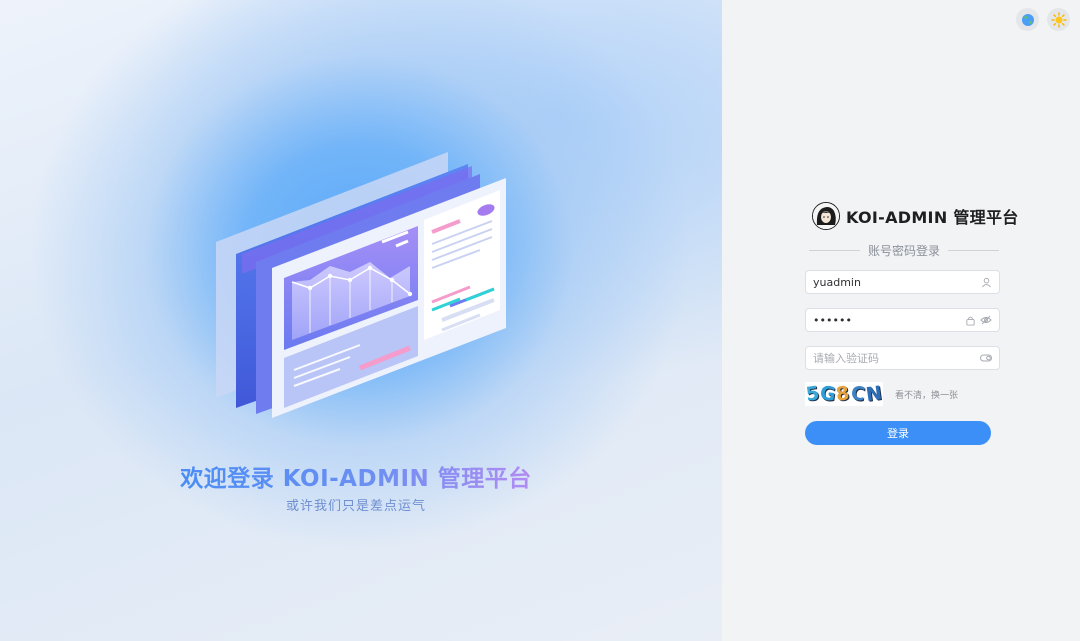 The height and width of the screenshot is (641, 1080). What do you see at coordinates (986, 320) in the screenshot?
I see `eye-icon` at bounding box center [986, 320].